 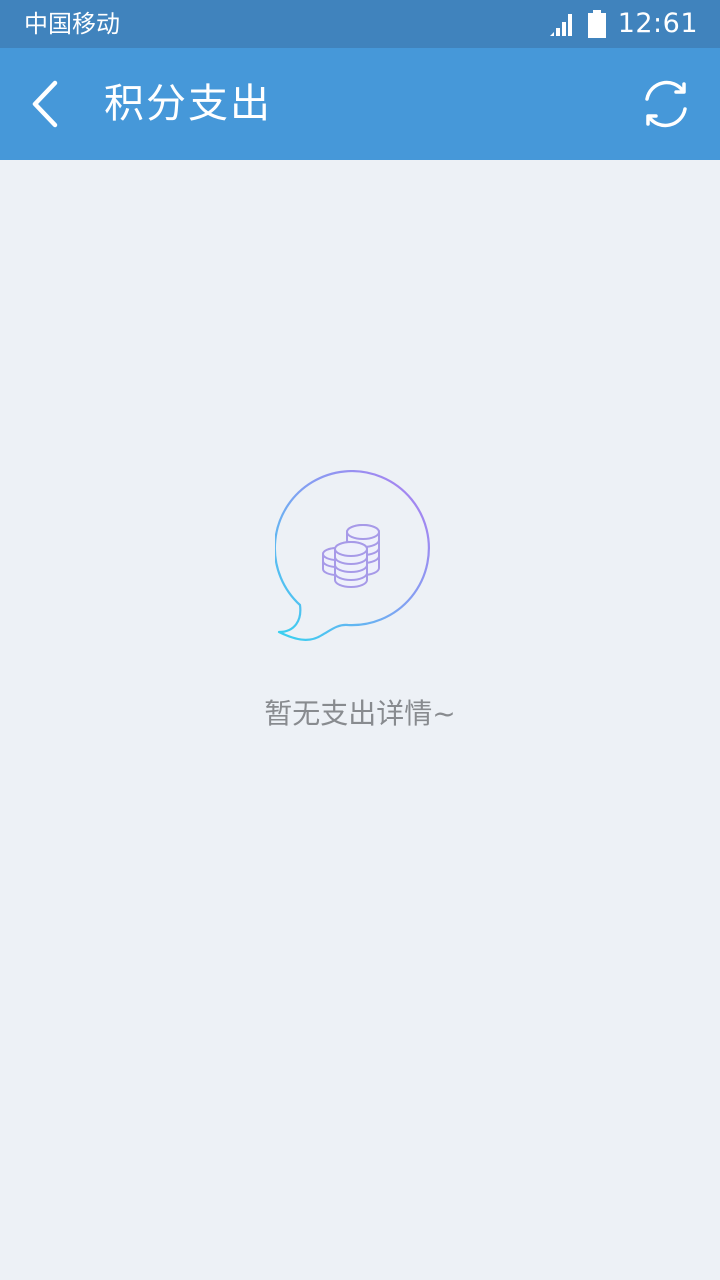 I want to click on carrier-name: 中国移动, so click(x=72, y=24).